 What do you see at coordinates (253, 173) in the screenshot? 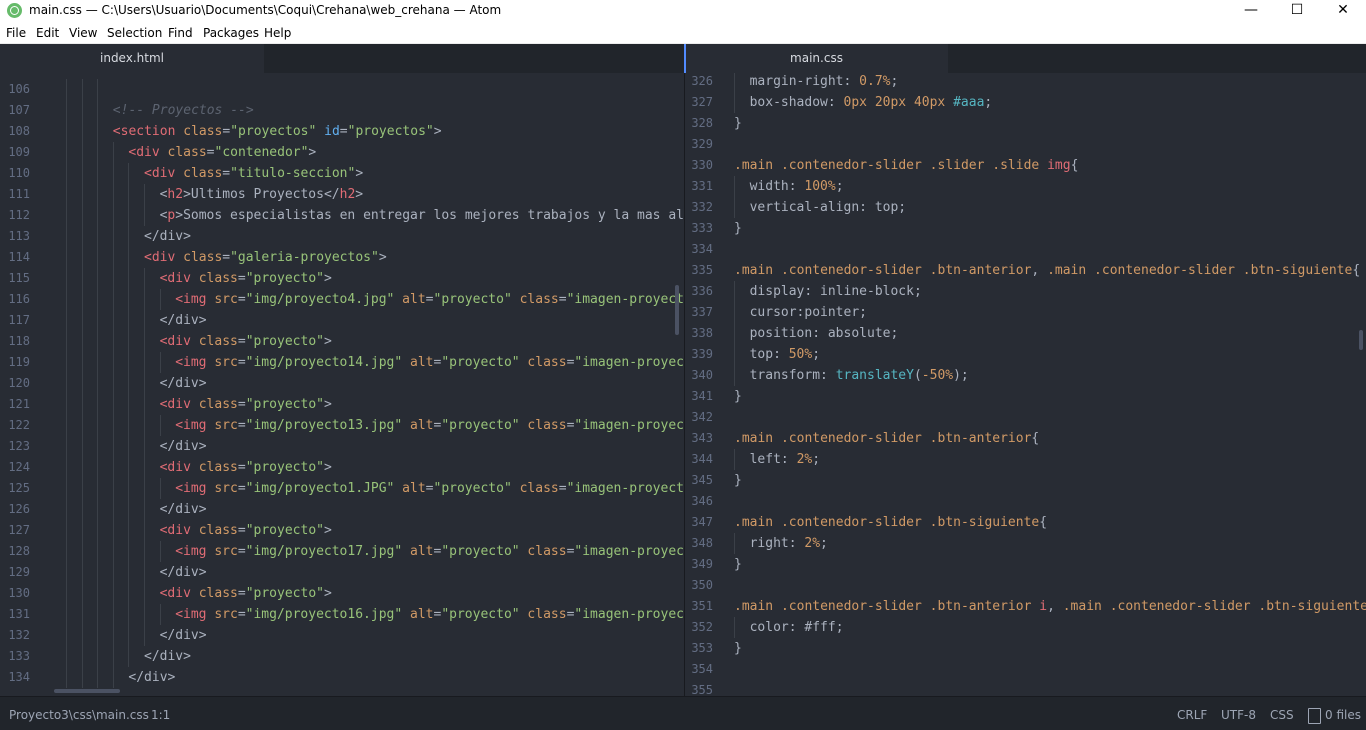
I see `code-text: <div class="titulo-seccion">` at bounding box center [253, 173].